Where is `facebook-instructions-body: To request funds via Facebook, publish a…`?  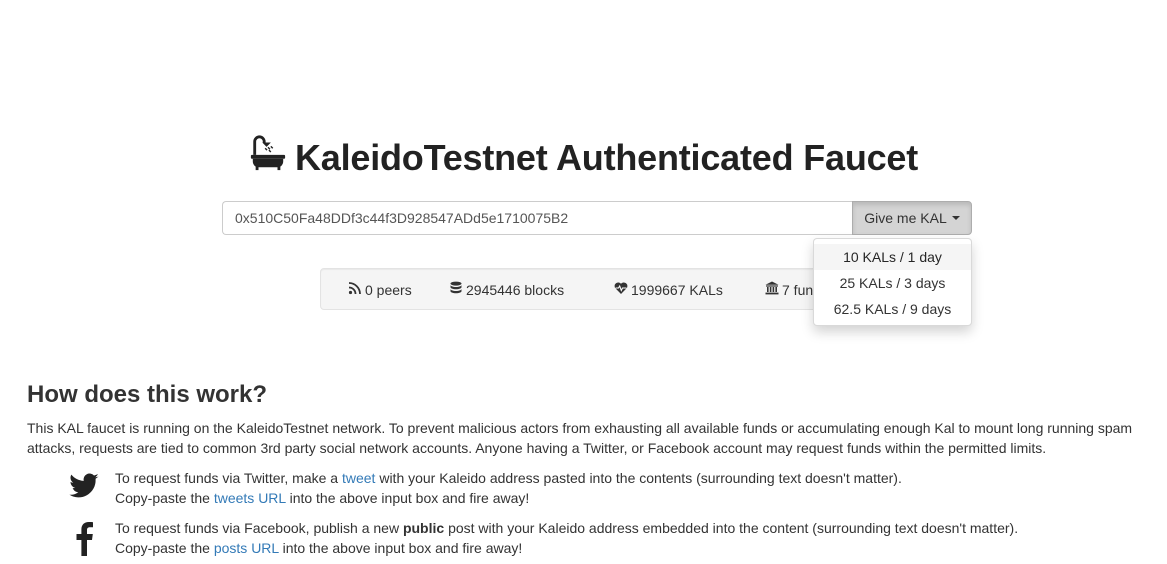 facebook-instructions-body: To request funds via Facebook, publish a… is located at coordinates (566, 538).